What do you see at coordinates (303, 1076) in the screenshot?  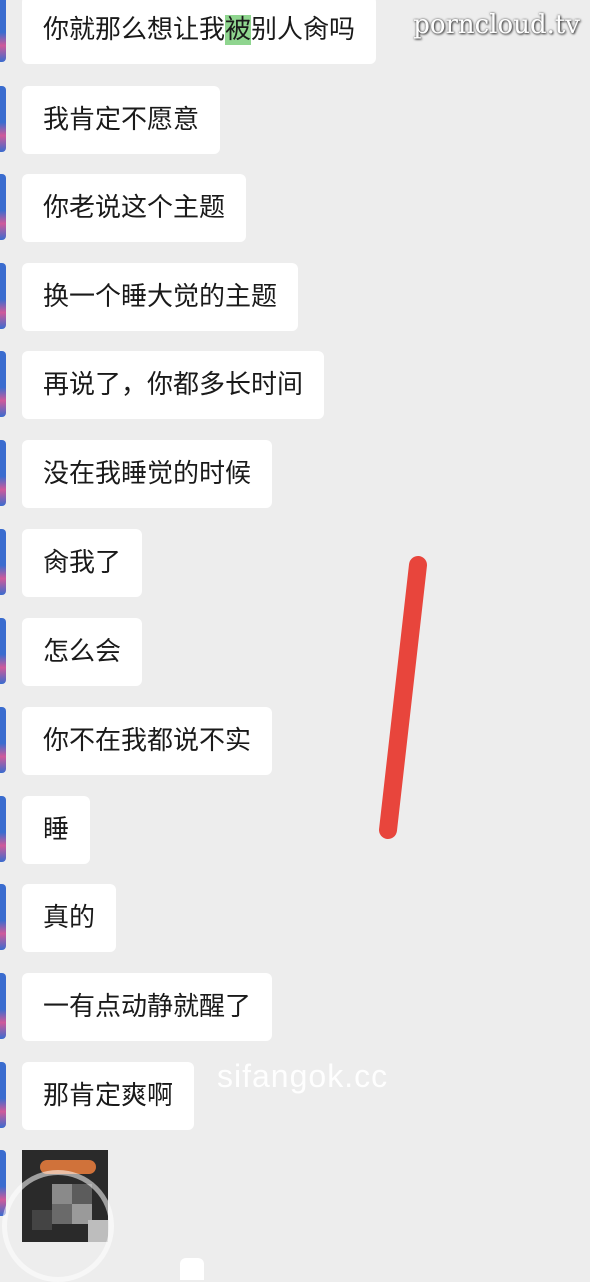 I see `watermark-middle: sifangok.cc` at bounding box center [303, 1076].